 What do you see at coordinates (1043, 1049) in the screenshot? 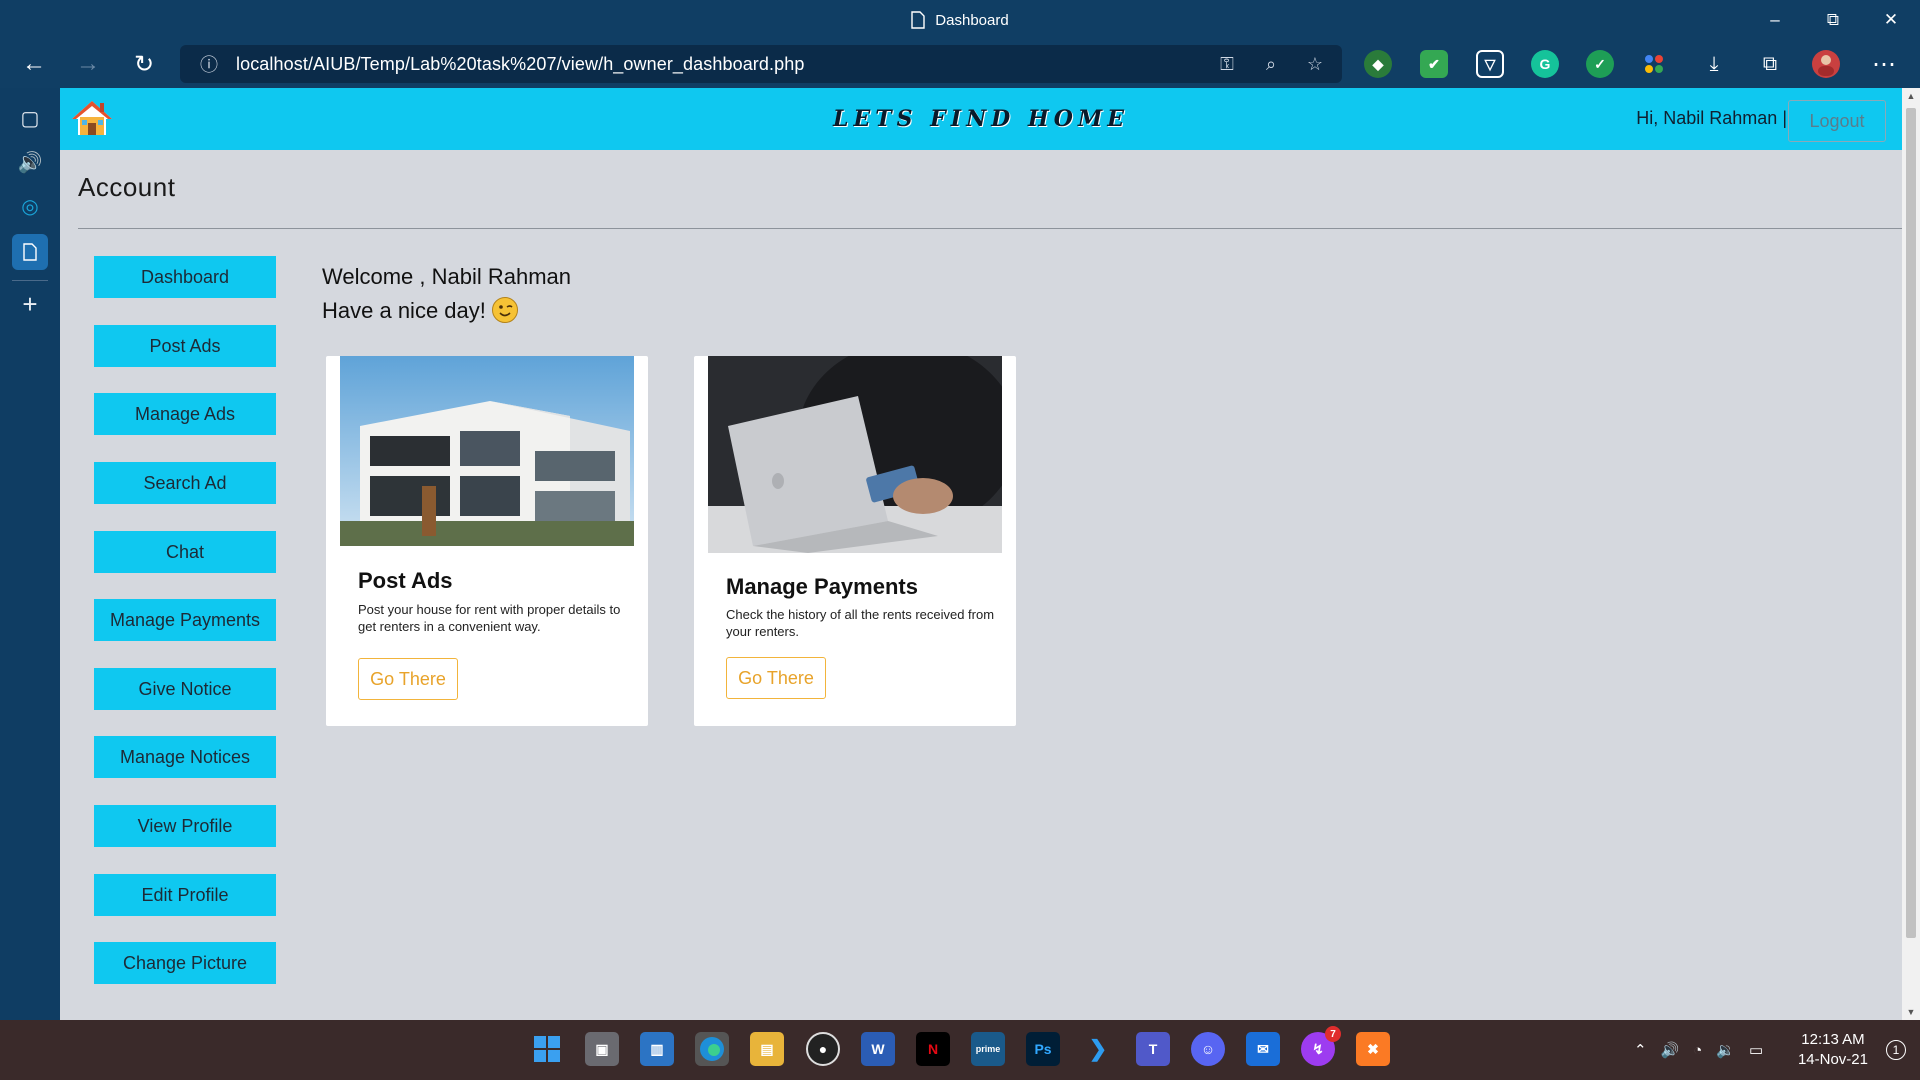
I see `photoshop-icon: Ps` at bounding box center [1043, 1049].